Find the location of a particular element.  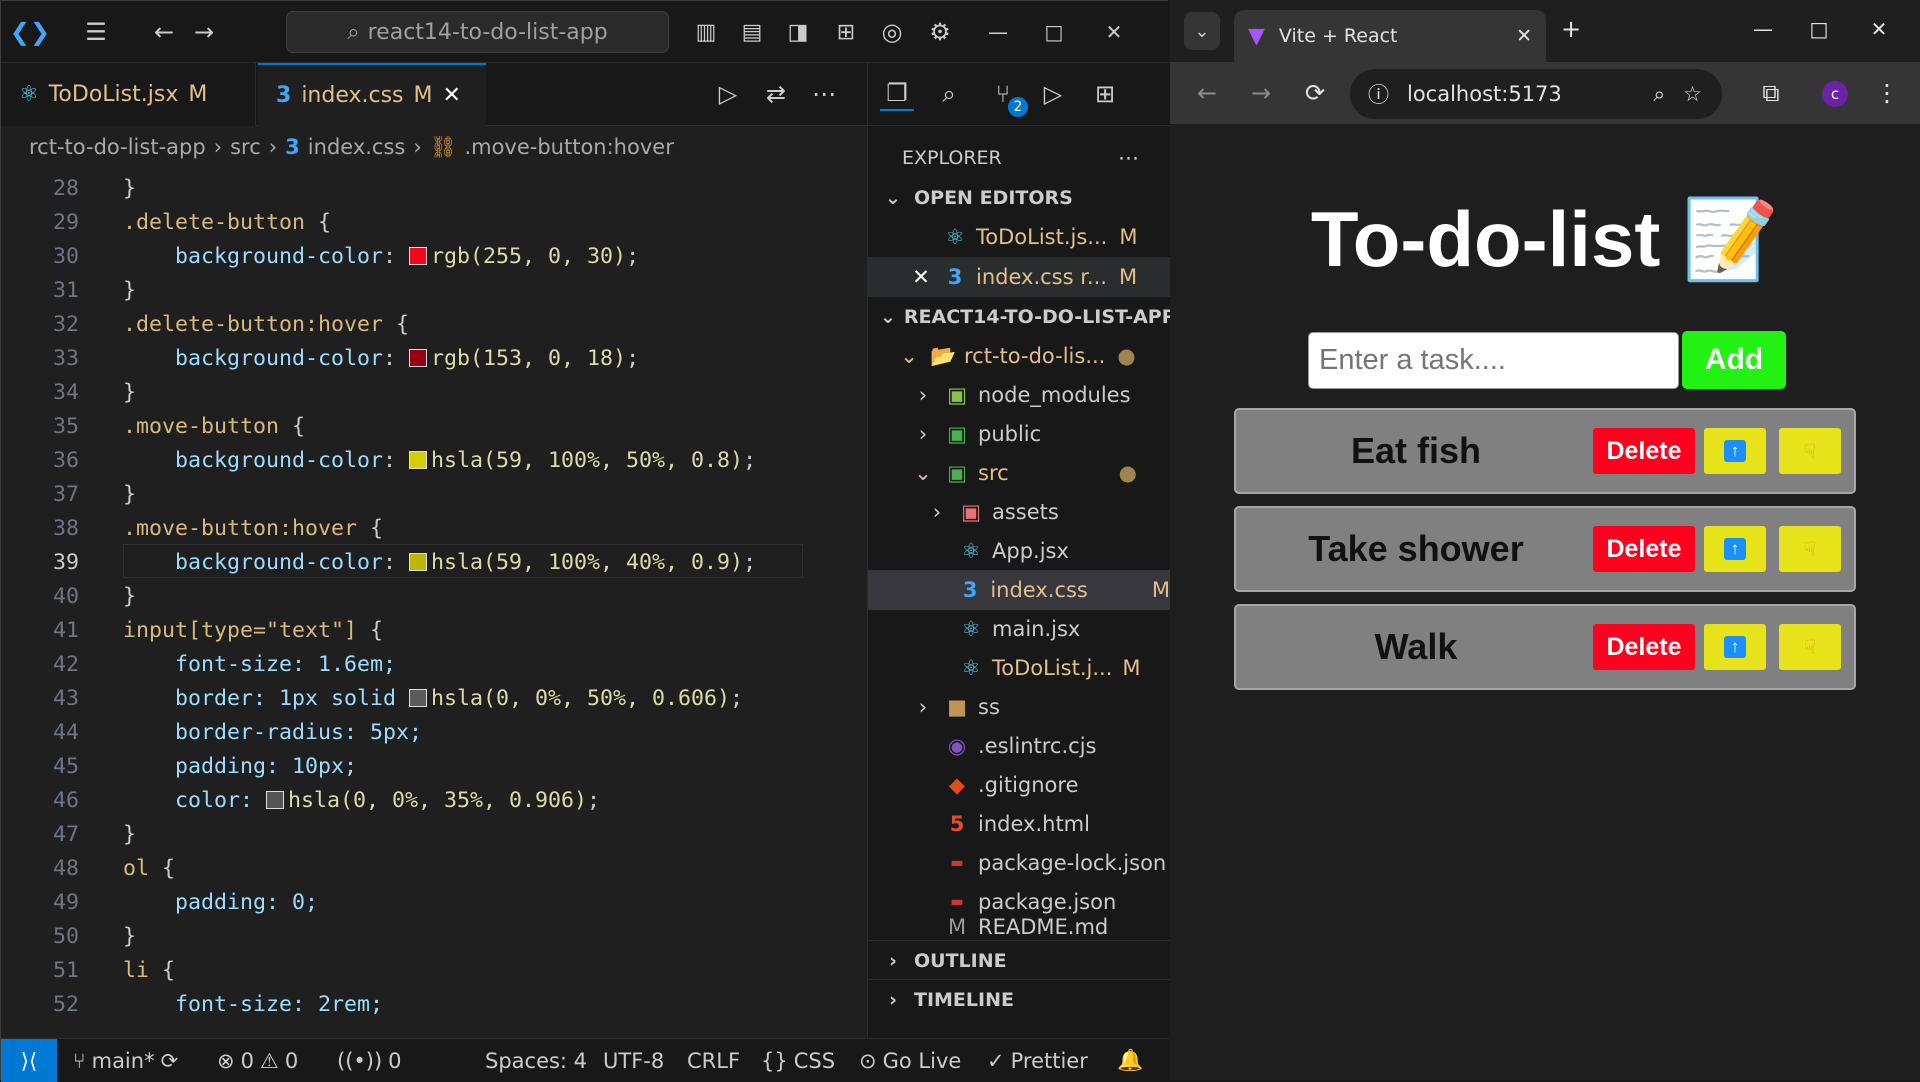

tree-folder: › ■ ss is located at coordinates (1019, 707).